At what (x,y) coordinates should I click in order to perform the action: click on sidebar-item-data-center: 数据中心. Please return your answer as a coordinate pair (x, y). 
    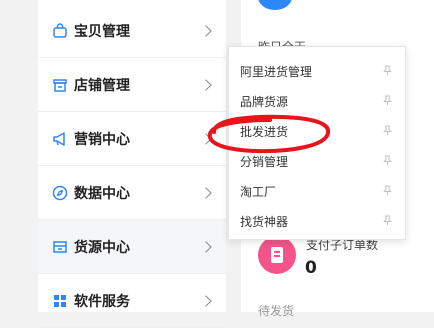
    Looking at the image, I should click on (132, 193).